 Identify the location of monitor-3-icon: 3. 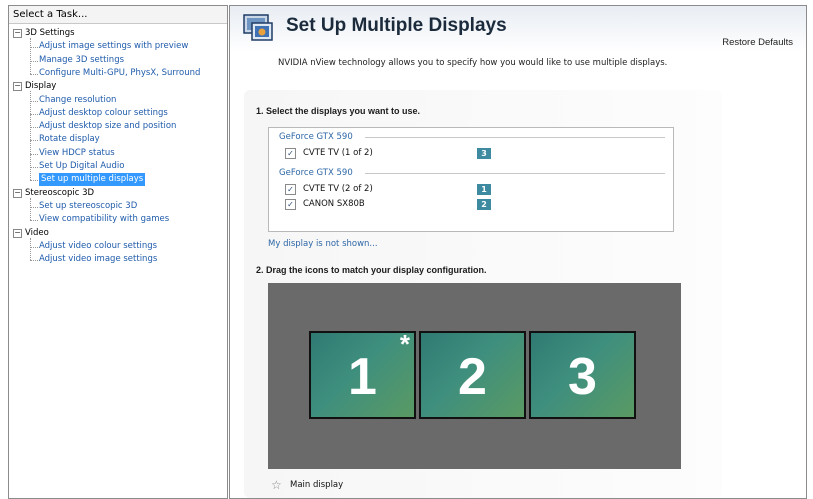
(582, 375).